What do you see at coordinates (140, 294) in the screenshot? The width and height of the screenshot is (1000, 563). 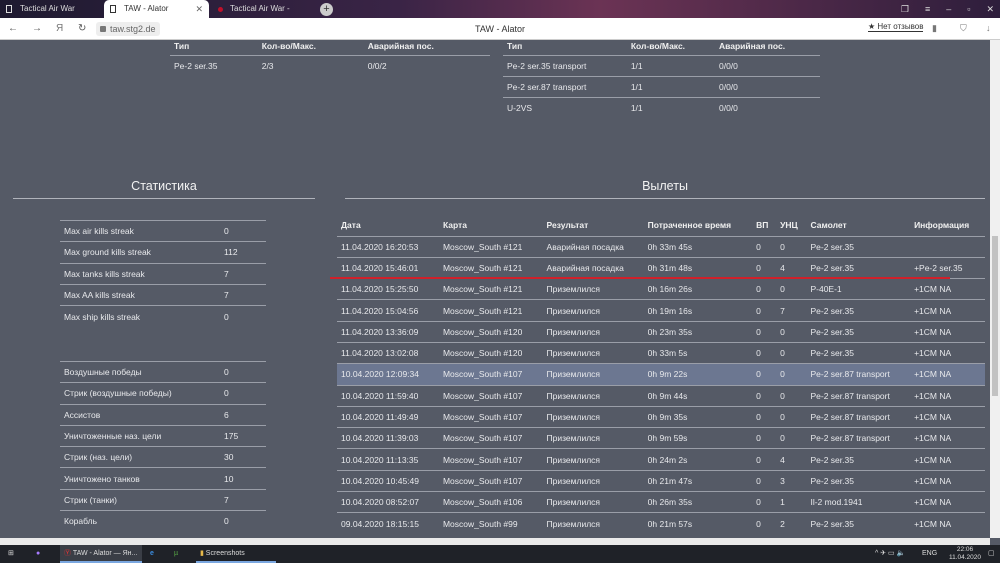 I see `cell: Max AA kills streak` at bounding box center [140, 294].